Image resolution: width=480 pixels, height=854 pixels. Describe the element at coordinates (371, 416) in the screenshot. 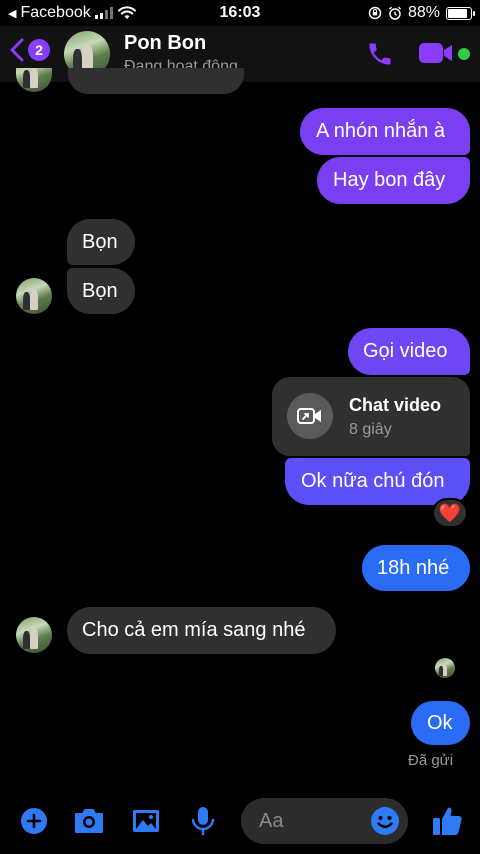

I see `video-call-card: Chat video 8 giây` at that location.